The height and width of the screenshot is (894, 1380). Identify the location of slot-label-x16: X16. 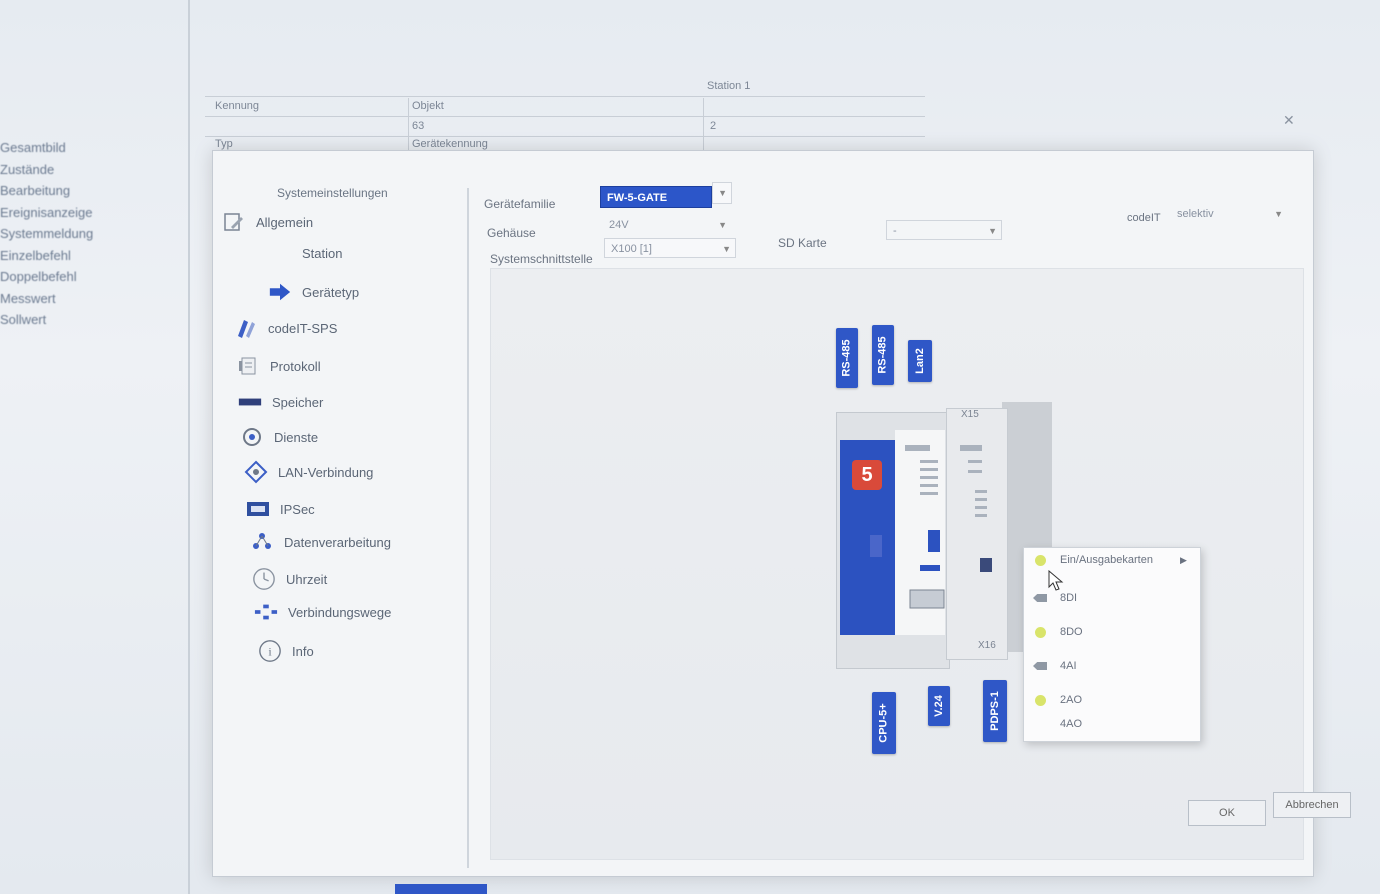
(987, 645).